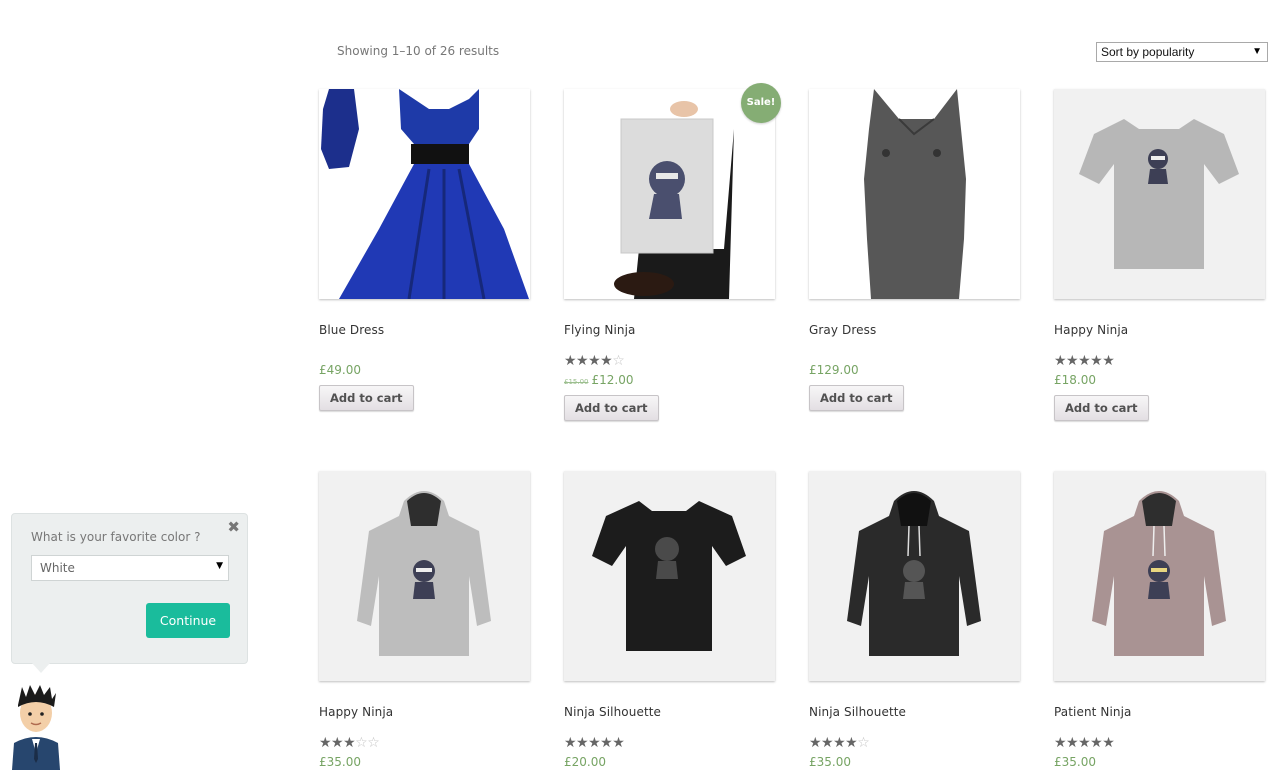 The width and height of the screenshot is (1286, 770). I want to click on product-old-price: £15.00, so click(576, 382).